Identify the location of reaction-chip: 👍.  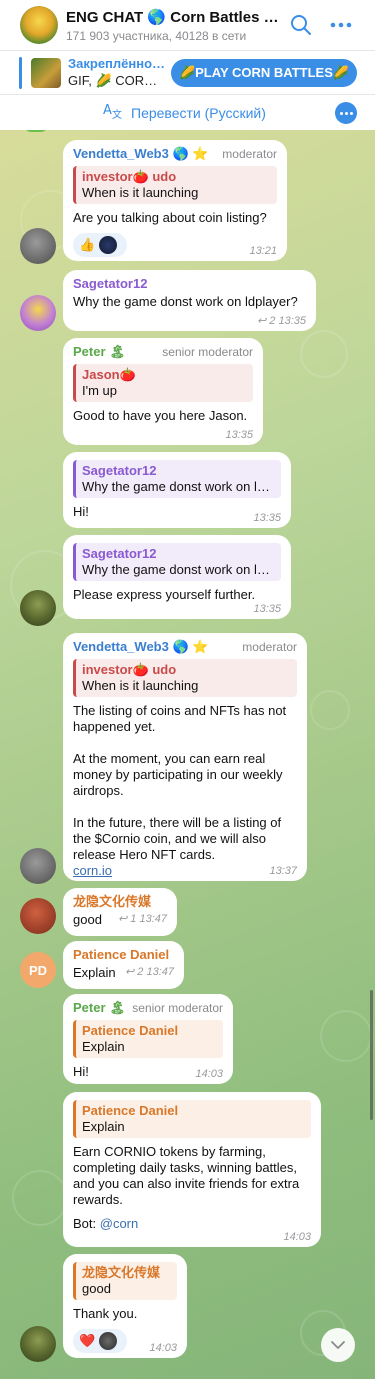
(100, 245).